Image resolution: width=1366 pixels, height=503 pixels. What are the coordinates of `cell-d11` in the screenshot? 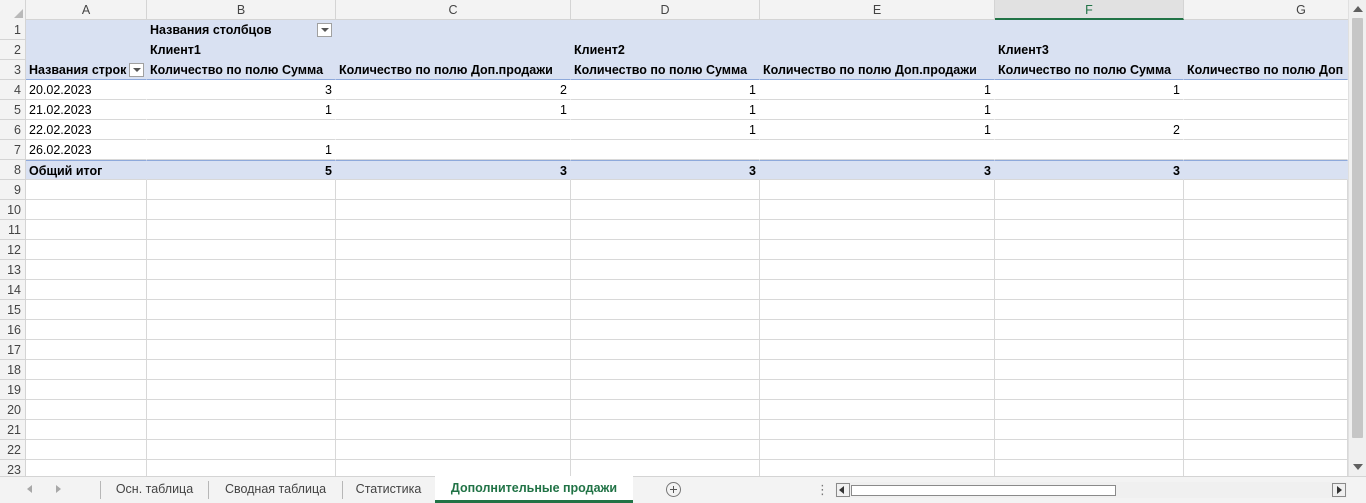 It's located at (665, 230).